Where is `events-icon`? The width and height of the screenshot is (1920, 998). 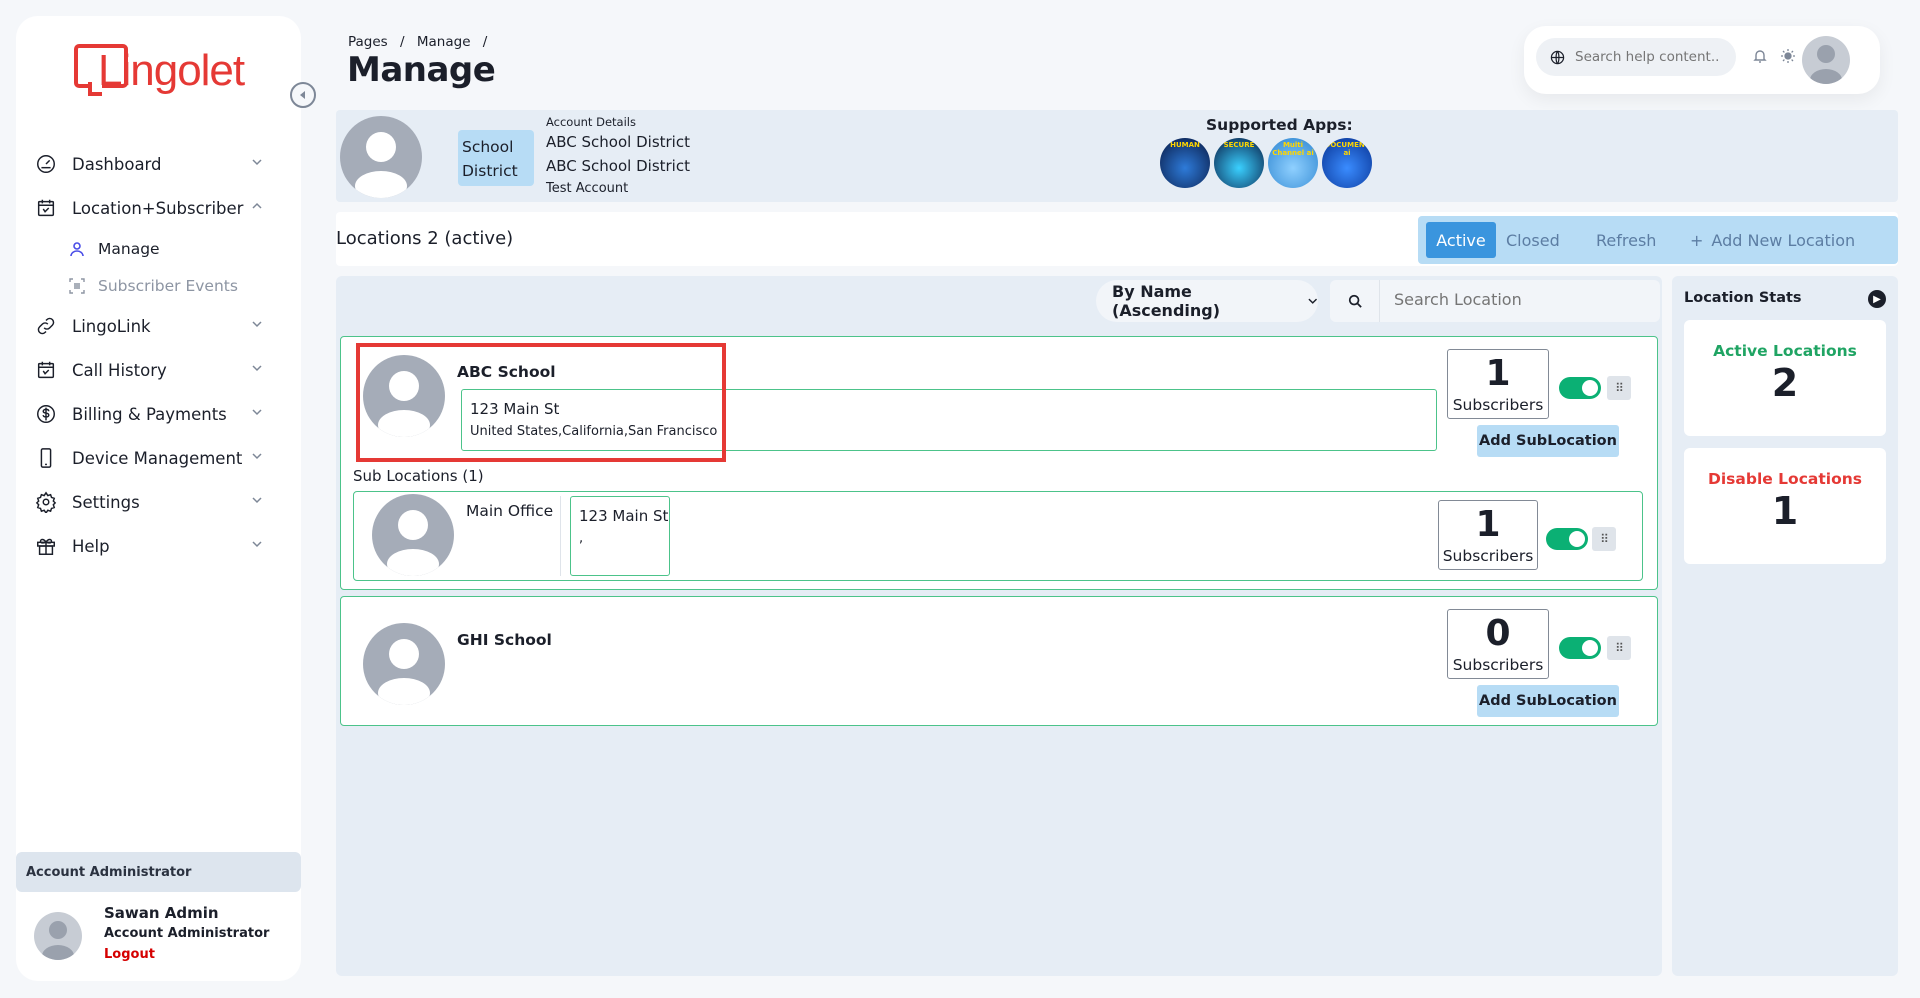
events-icon is located at coordinates (77, 286).